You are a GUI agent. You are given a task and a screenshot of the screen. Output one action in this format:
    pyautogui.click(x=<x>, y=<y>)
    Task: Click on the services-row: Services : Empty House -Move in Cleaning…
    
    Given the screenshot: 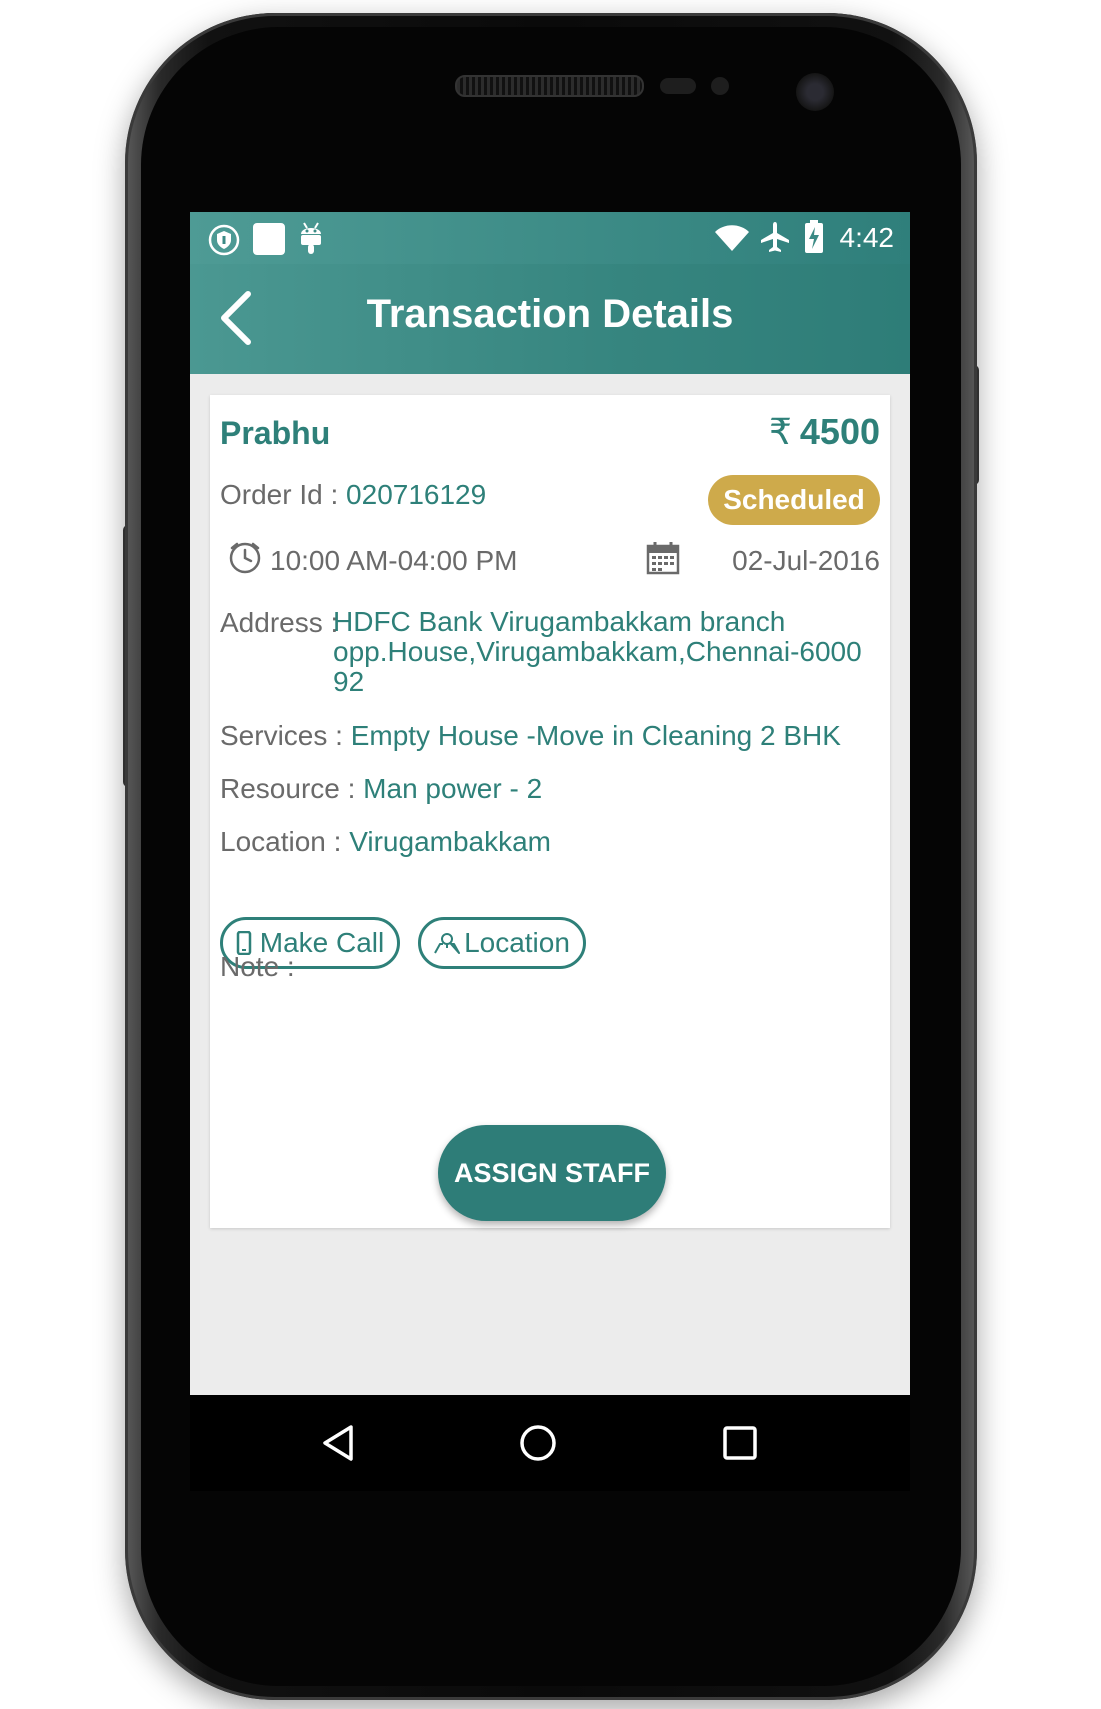 What is the action you would take?
    pyautogui.click(x=530, y=736)
    